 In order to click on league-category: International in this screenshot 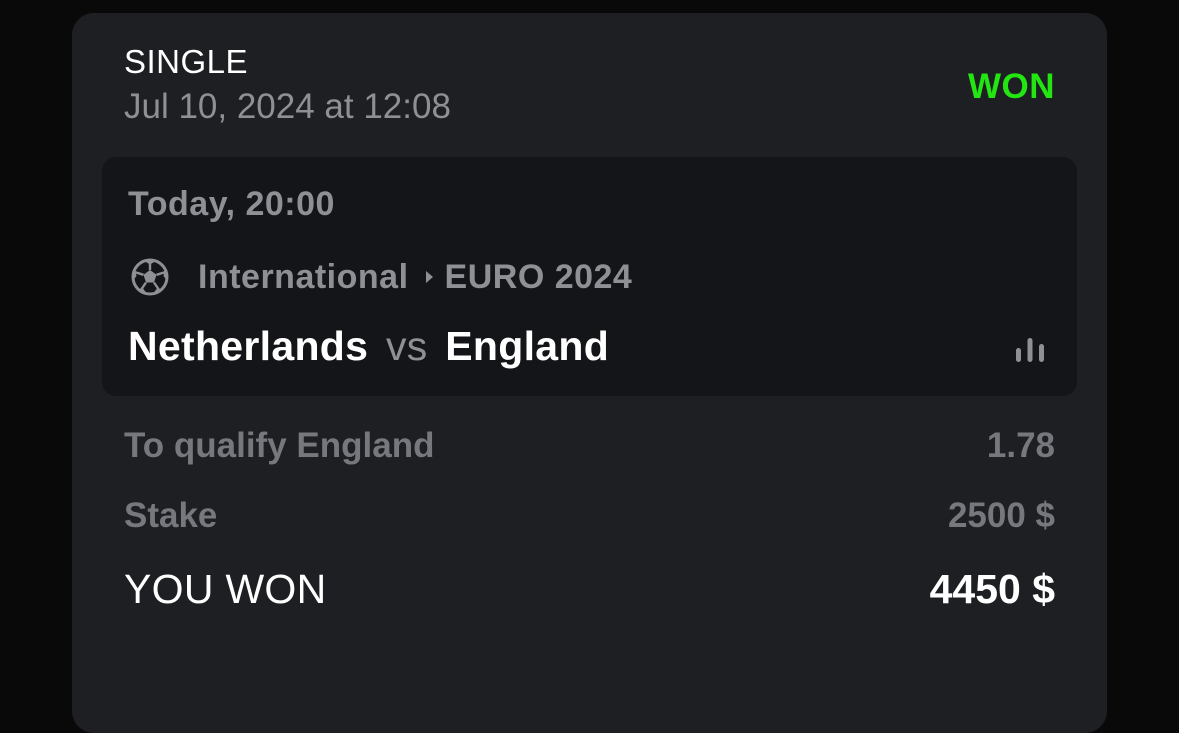, I will do `click(303, 276)`.